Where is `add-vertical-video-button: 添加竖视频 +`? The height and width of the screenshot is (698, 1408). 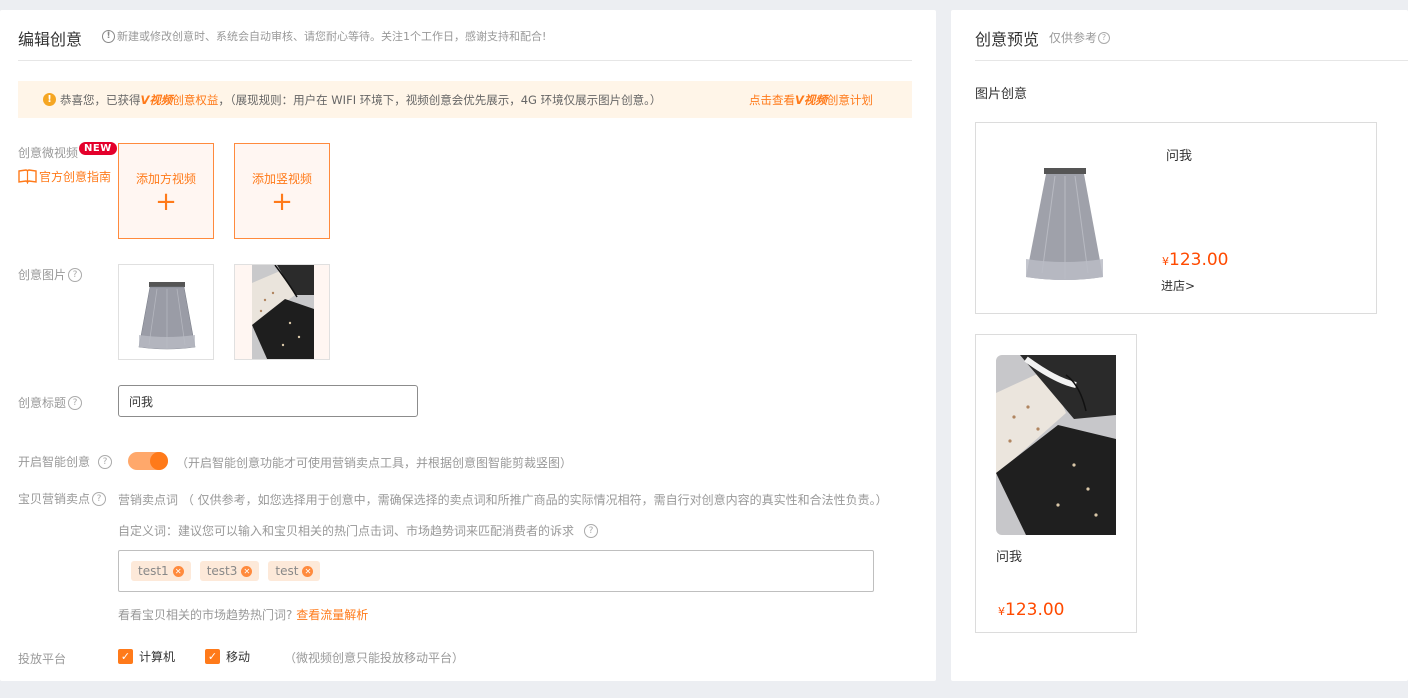
add-vertical-video-button: 添加竖视频 + is located at coordinates (282, 191).